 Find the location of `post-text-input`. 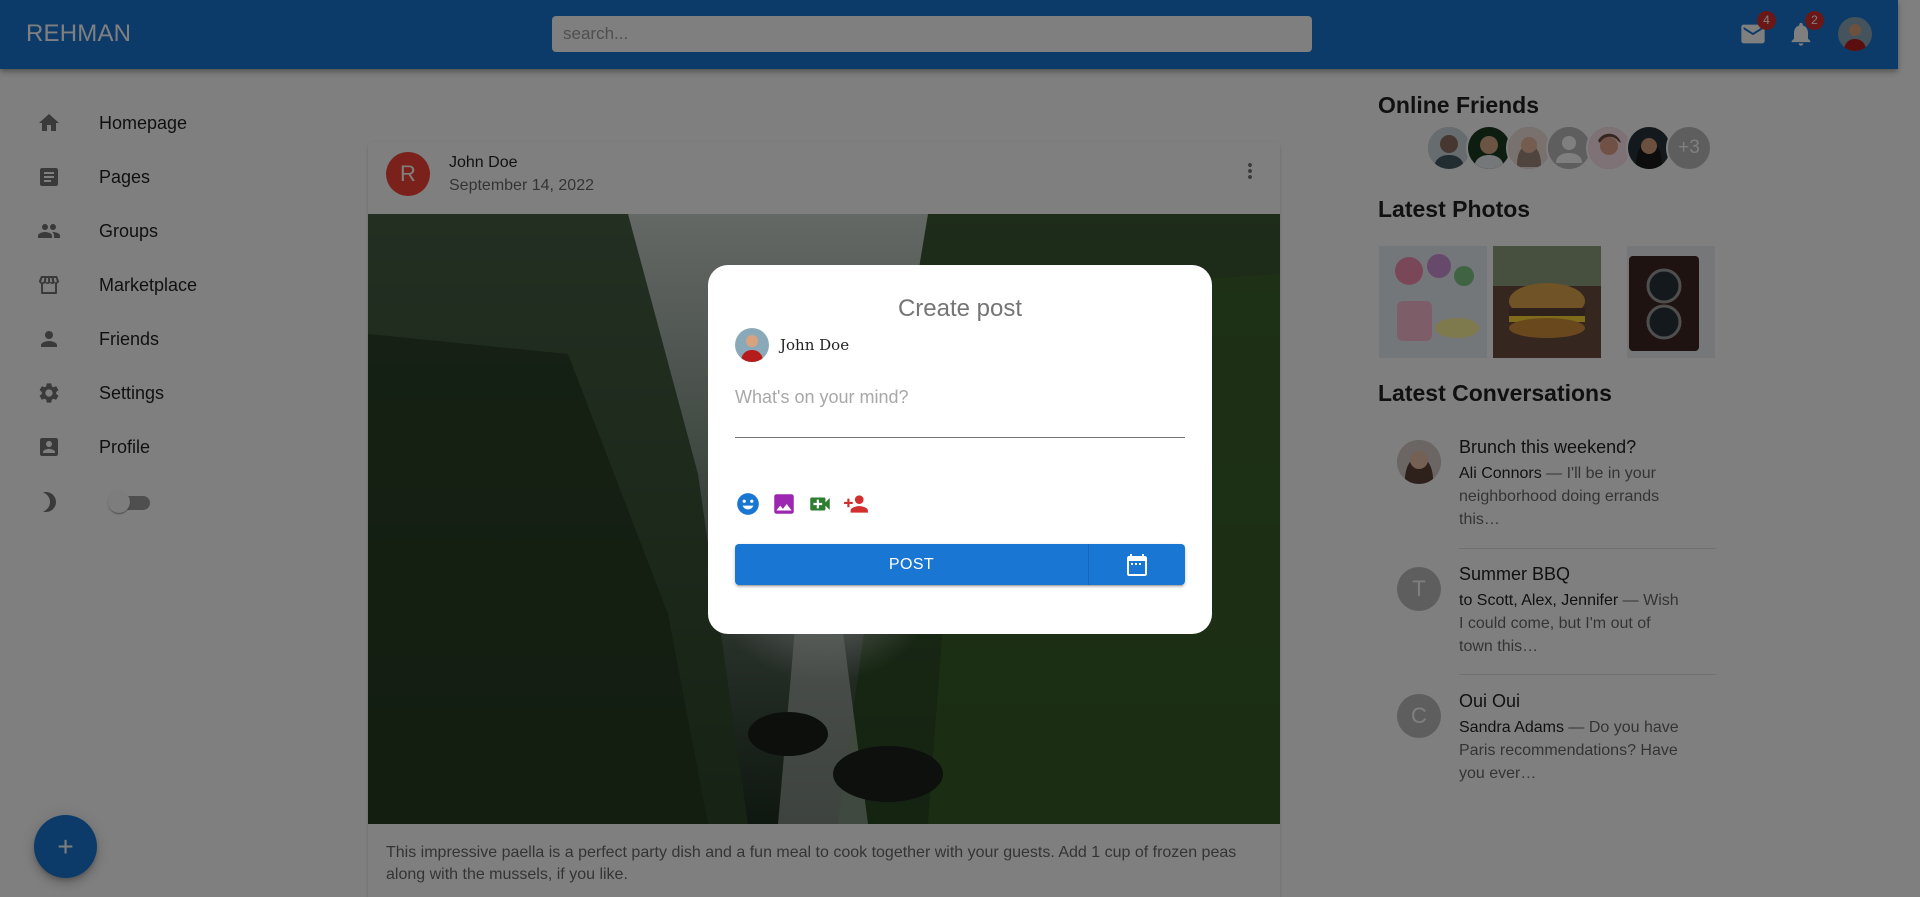

post-text-input is located at coordinates (960, 410).